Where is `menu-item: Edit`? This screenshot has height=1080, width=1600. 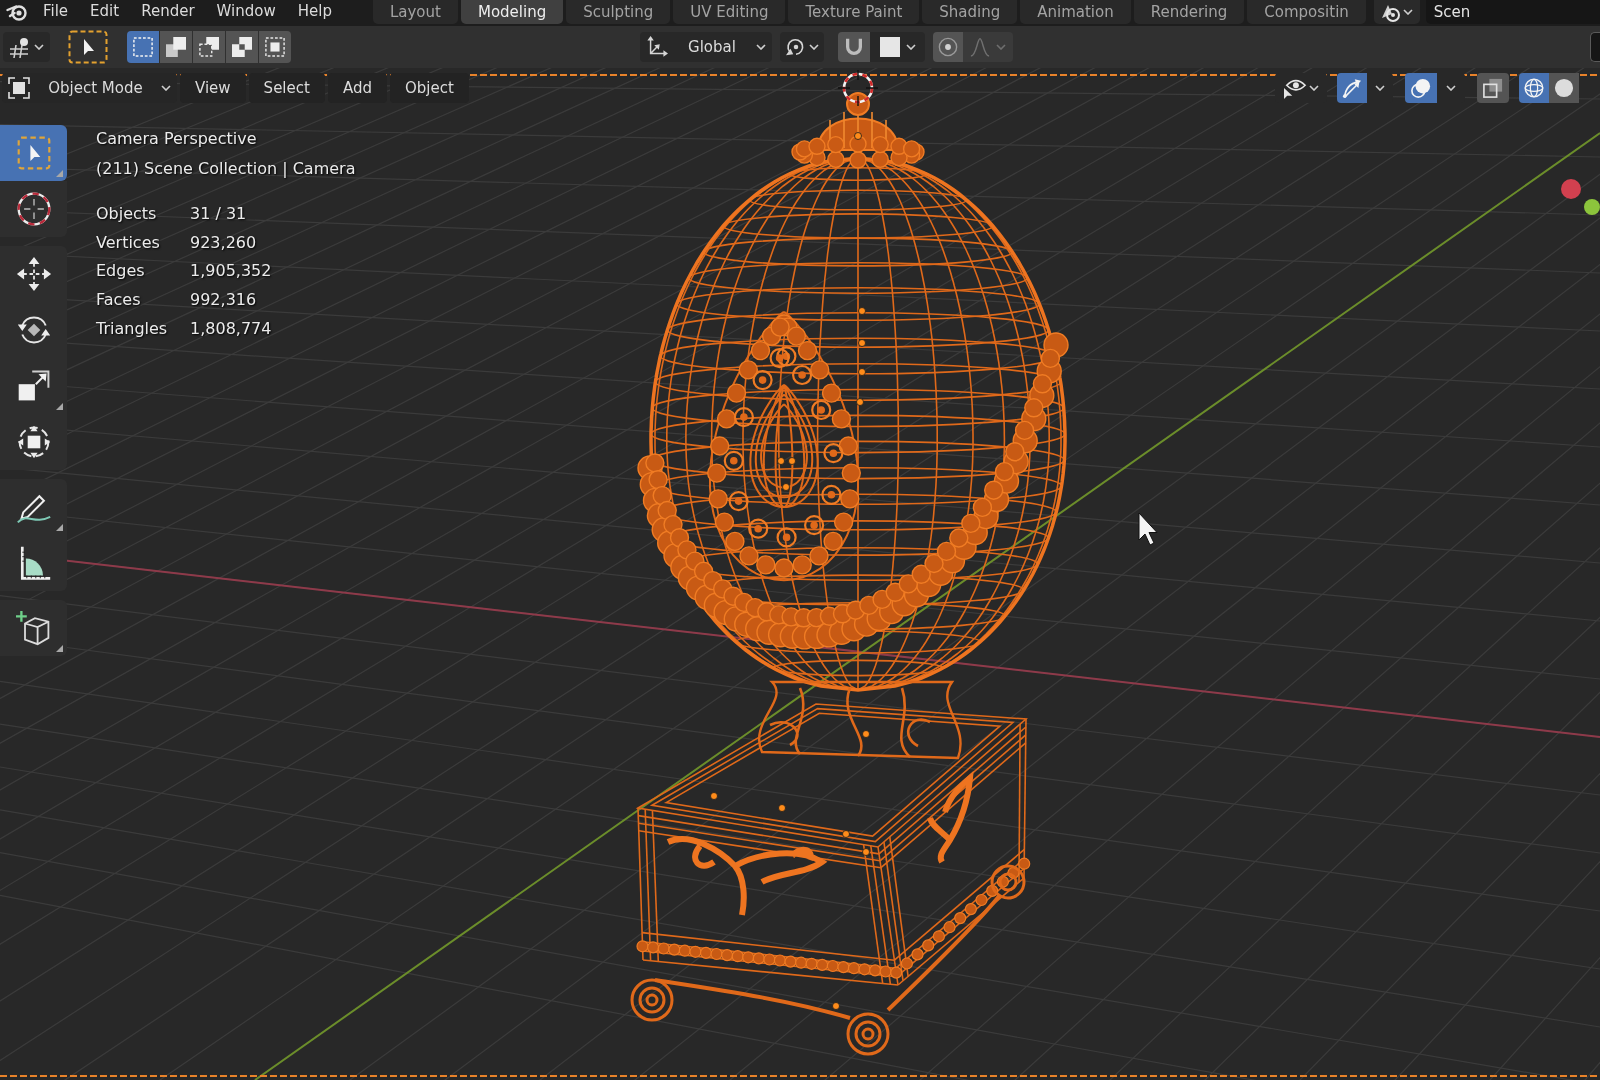
menu-item: Edit is located at coordinates (105, 11).